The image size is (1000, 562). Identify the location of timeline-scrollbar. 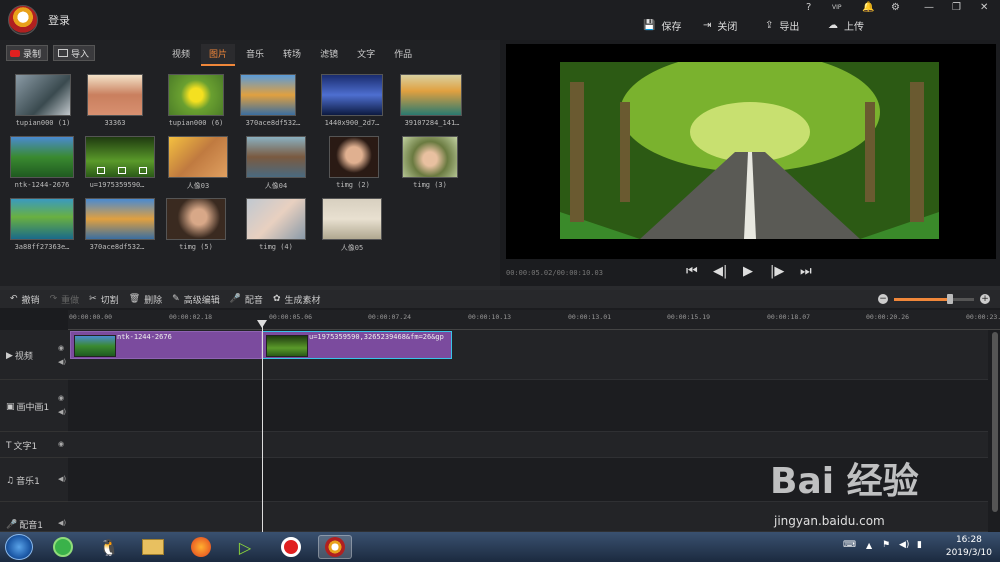
(995, 422).